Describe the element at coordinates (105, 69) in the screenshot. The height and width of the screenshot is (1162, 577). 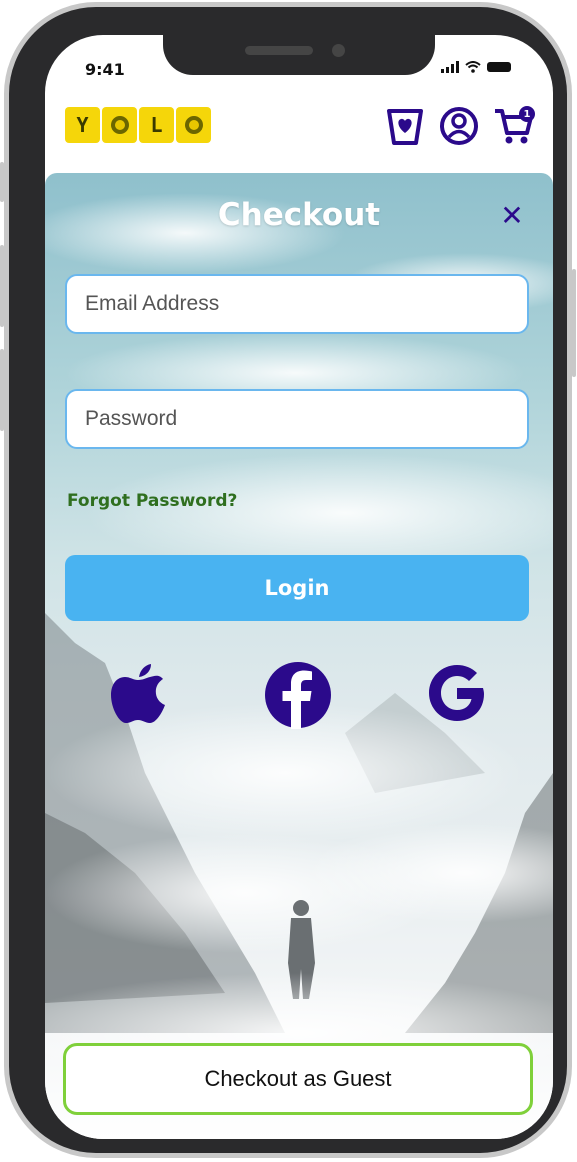
I see `status-time: 9:41` at that location.